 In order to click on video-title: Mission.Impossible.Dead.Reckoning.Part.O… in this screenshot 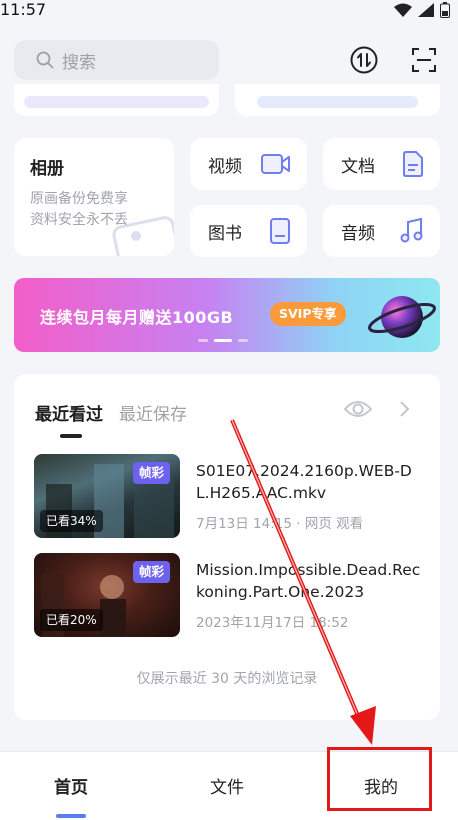, I will do `click(308, 581)`.